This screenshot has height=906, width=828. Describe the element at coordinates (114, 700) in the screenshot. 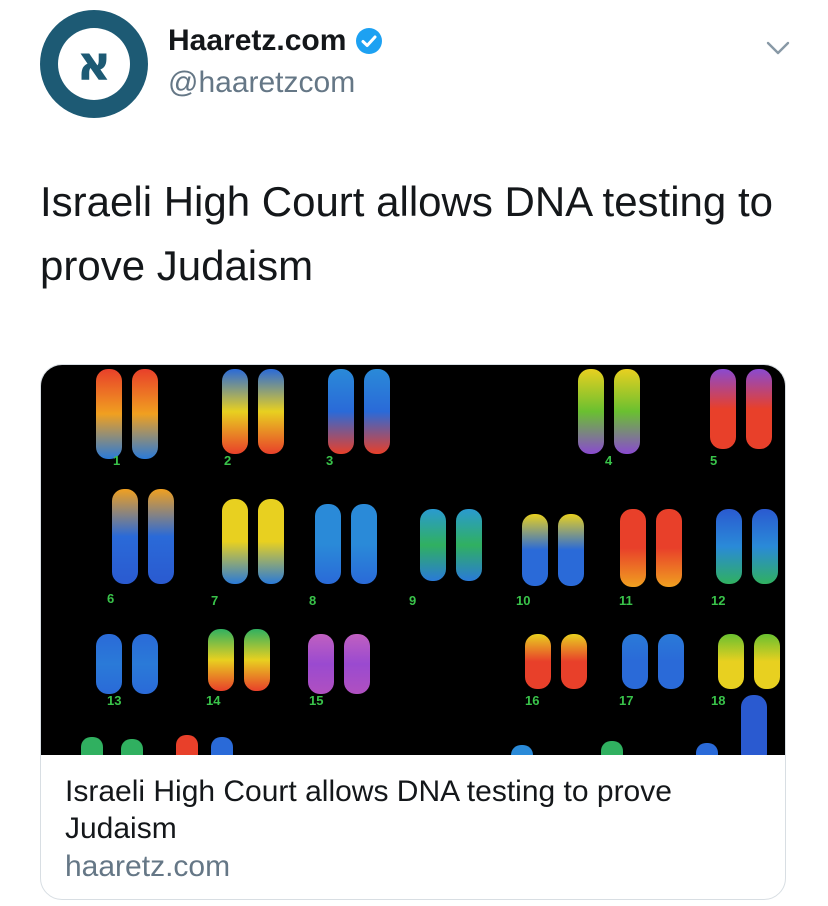

I see `chromosome-label: 13` at that location.